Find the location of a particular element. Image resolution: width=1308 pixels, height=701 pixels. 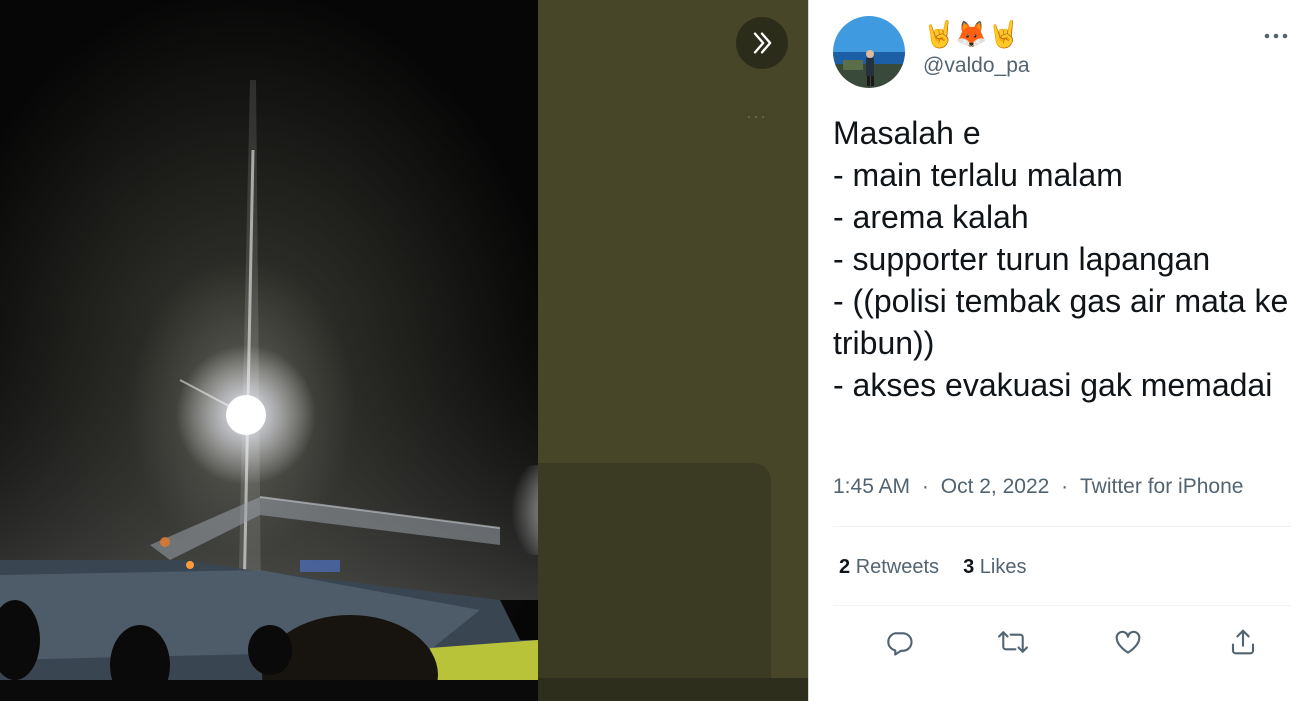

reply-icon is located at coordinates (900, 644).